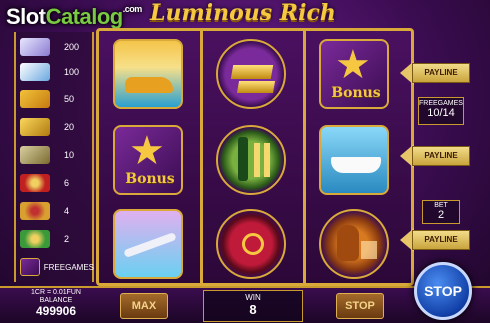  What do you see at coordinates (443, 291) in the screenshot?
I see `spin-stop-button: STOP` at bounding box center [443, 291].